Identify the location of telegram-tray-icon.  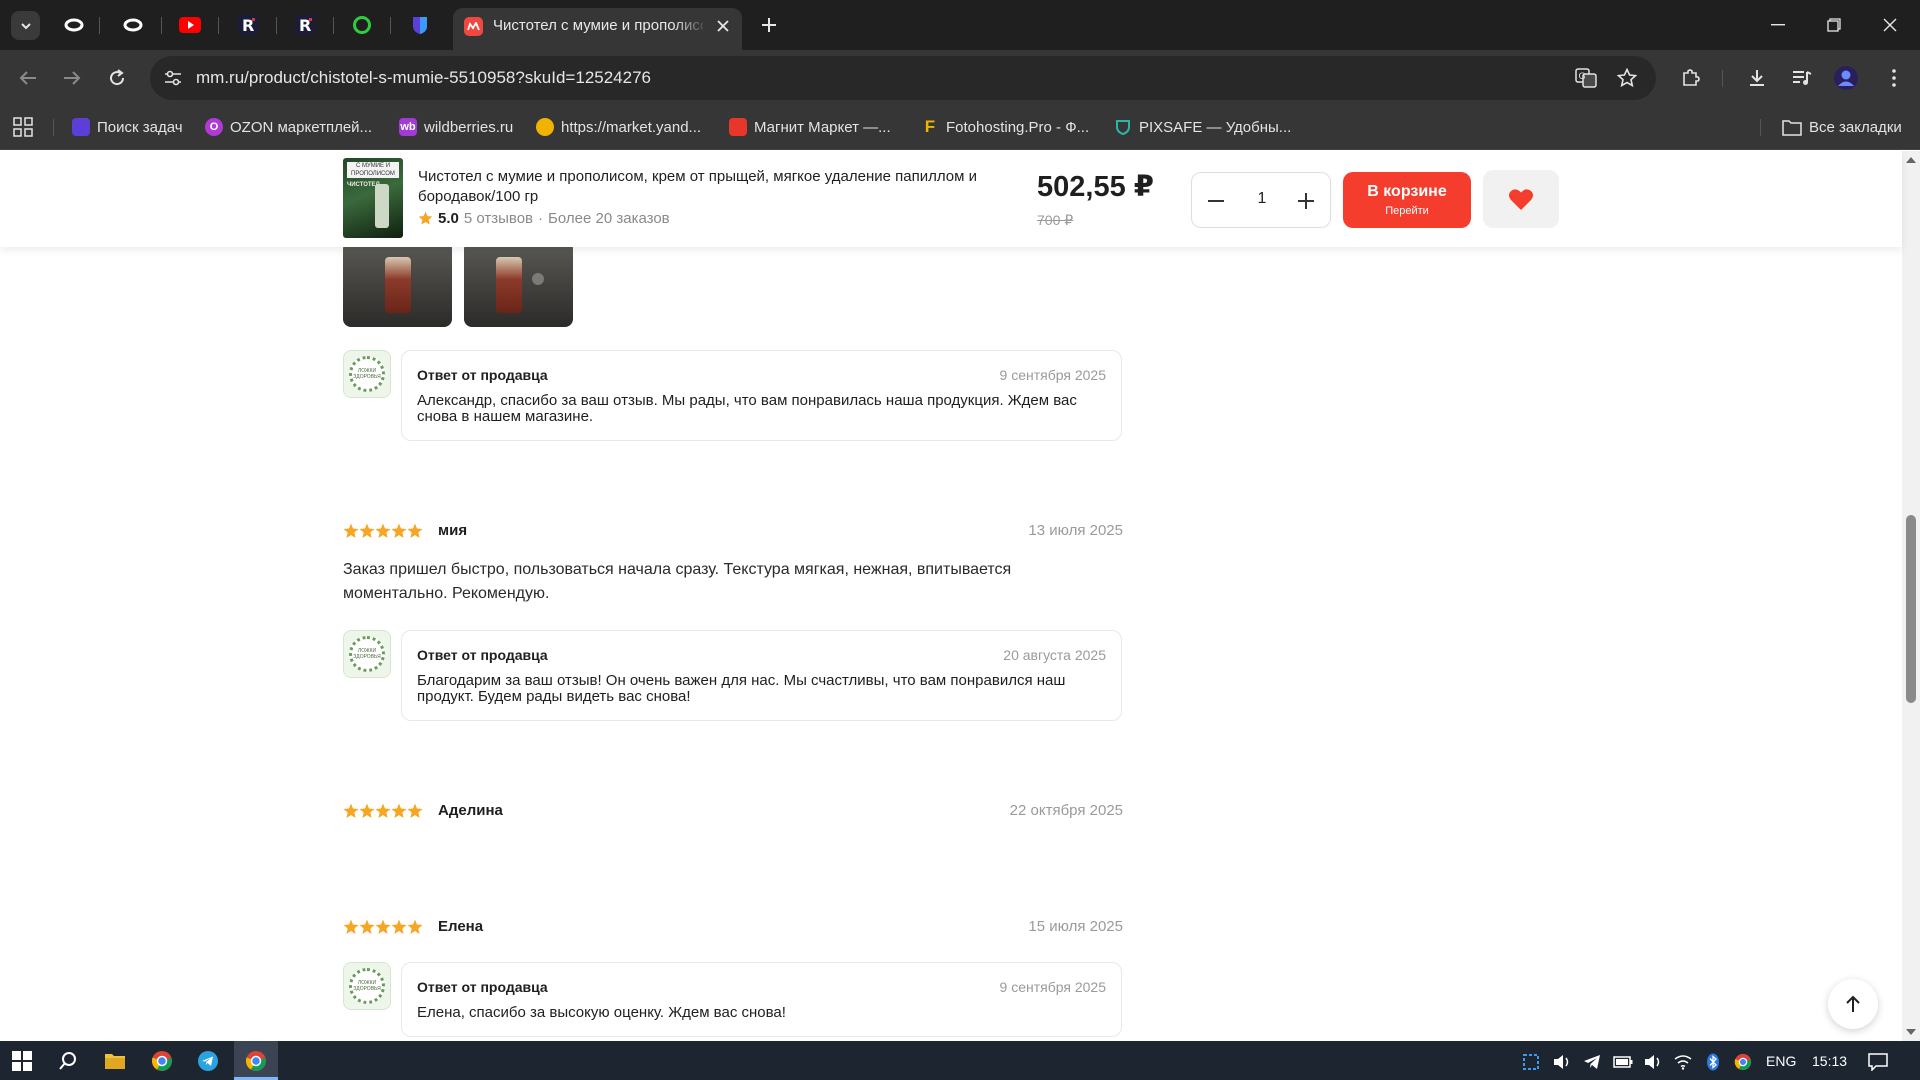
(1592, 1062).